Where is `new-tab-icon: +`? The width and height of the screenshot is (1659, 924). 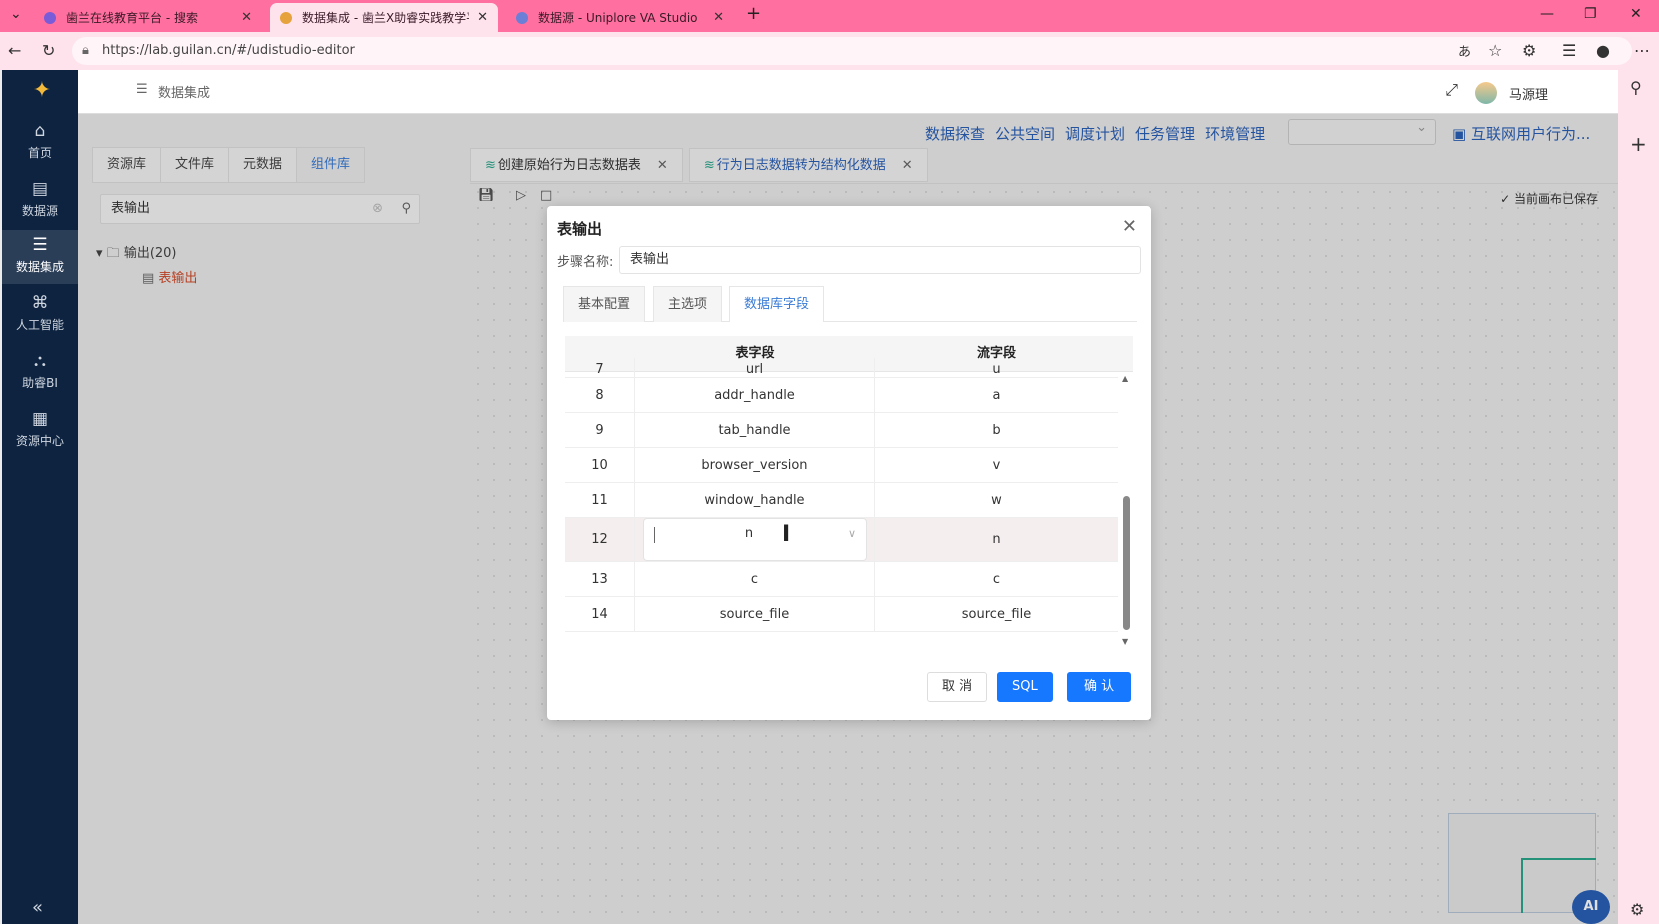
new-tab-icon: + is located at coordinates (753, 13).